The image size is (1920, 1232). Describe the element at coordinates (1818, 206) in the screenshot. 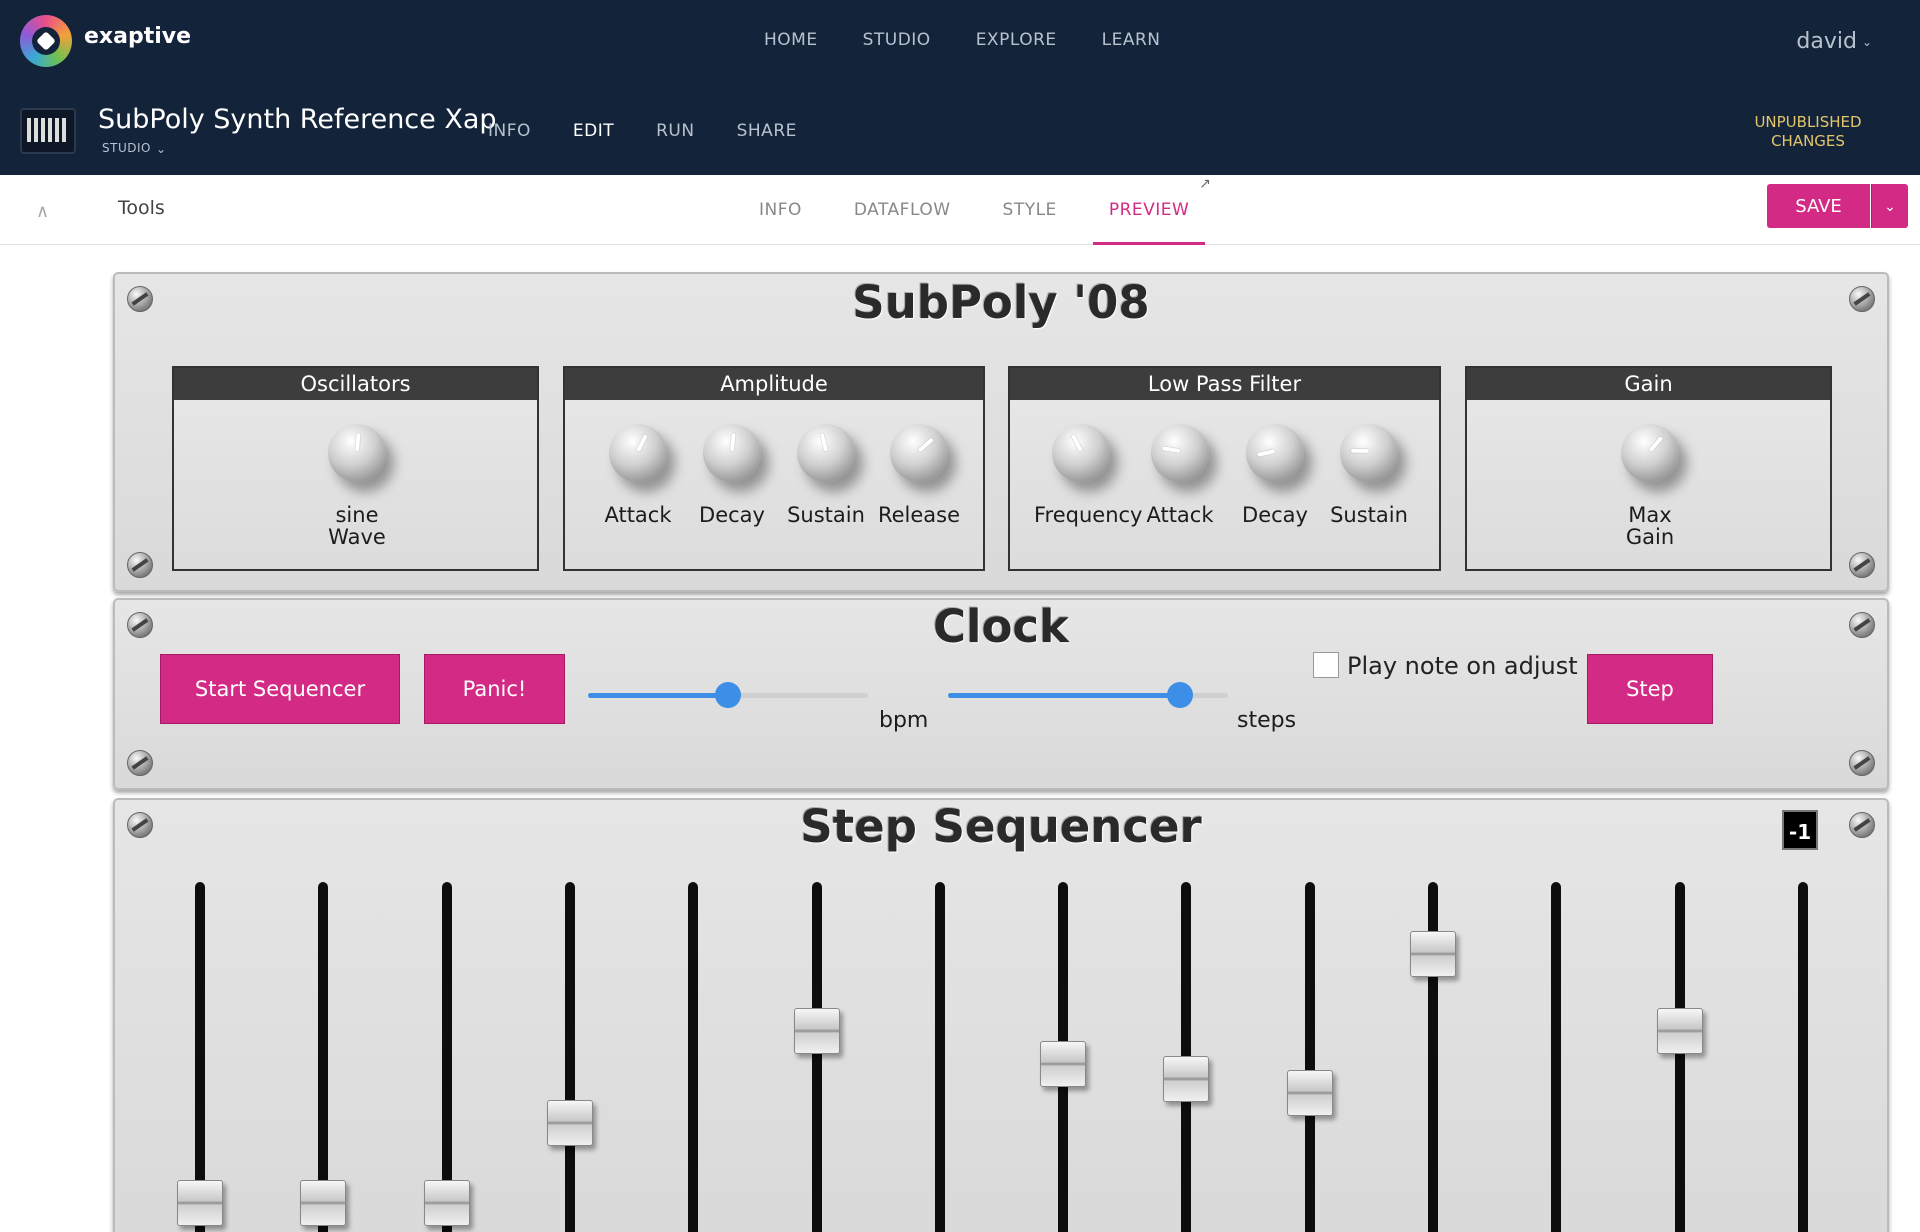

I see `save-button: SAVE` at that location.